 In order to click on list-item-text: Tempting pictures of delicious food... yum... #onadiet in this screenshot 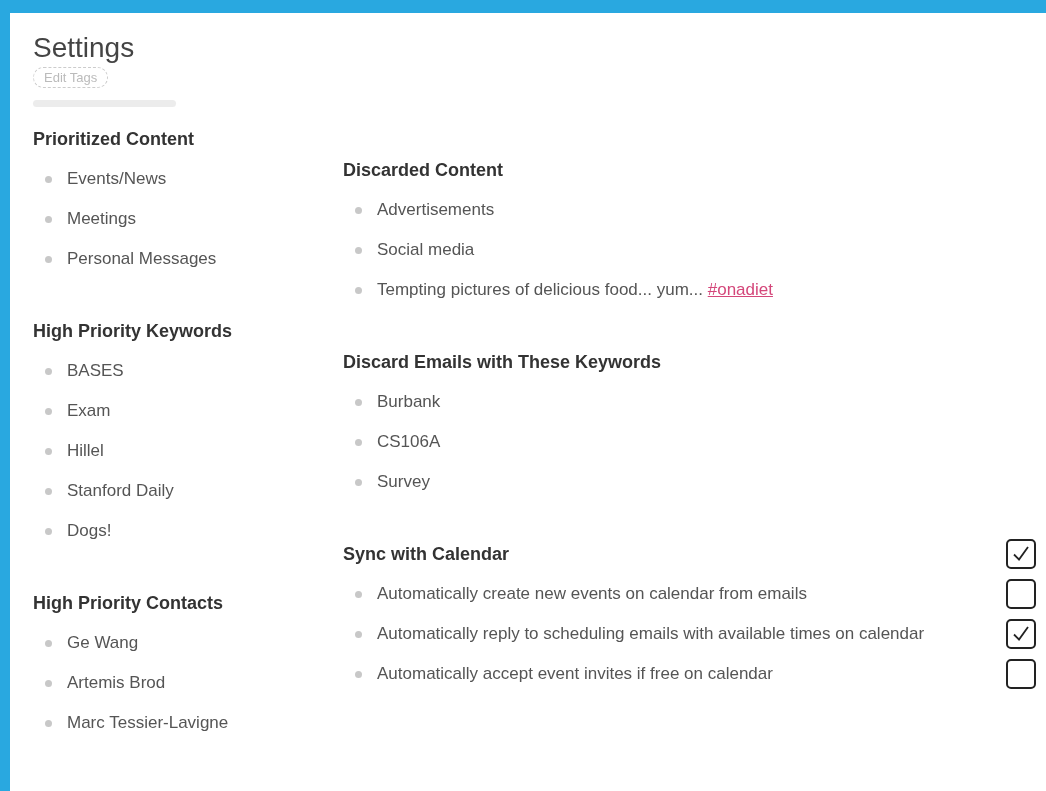, I will do `click(575, 290)`.